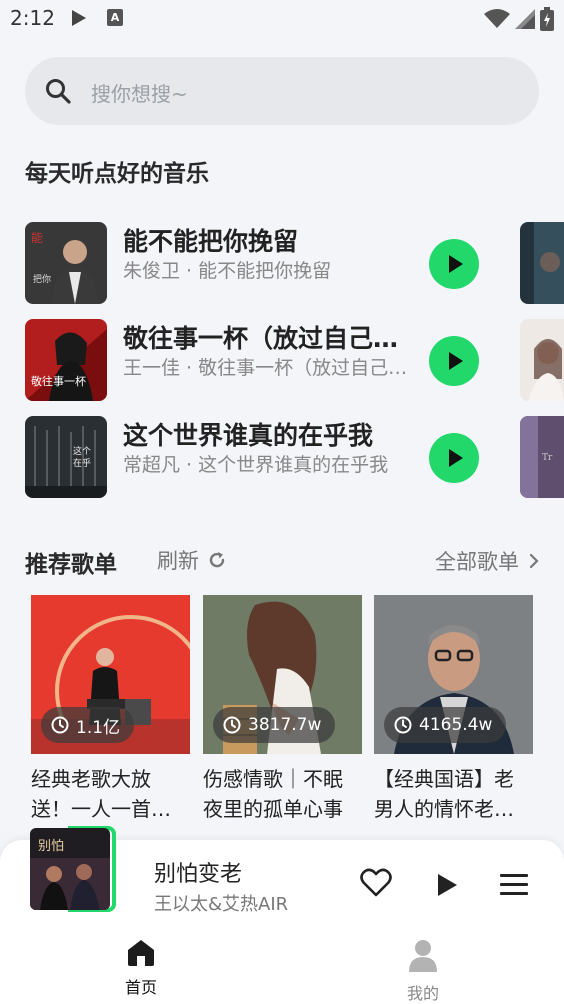  What do you see at coordinates (547, 458) in the screenshot?
I see `svg-text: Tr` at bounding box center [547, 458].